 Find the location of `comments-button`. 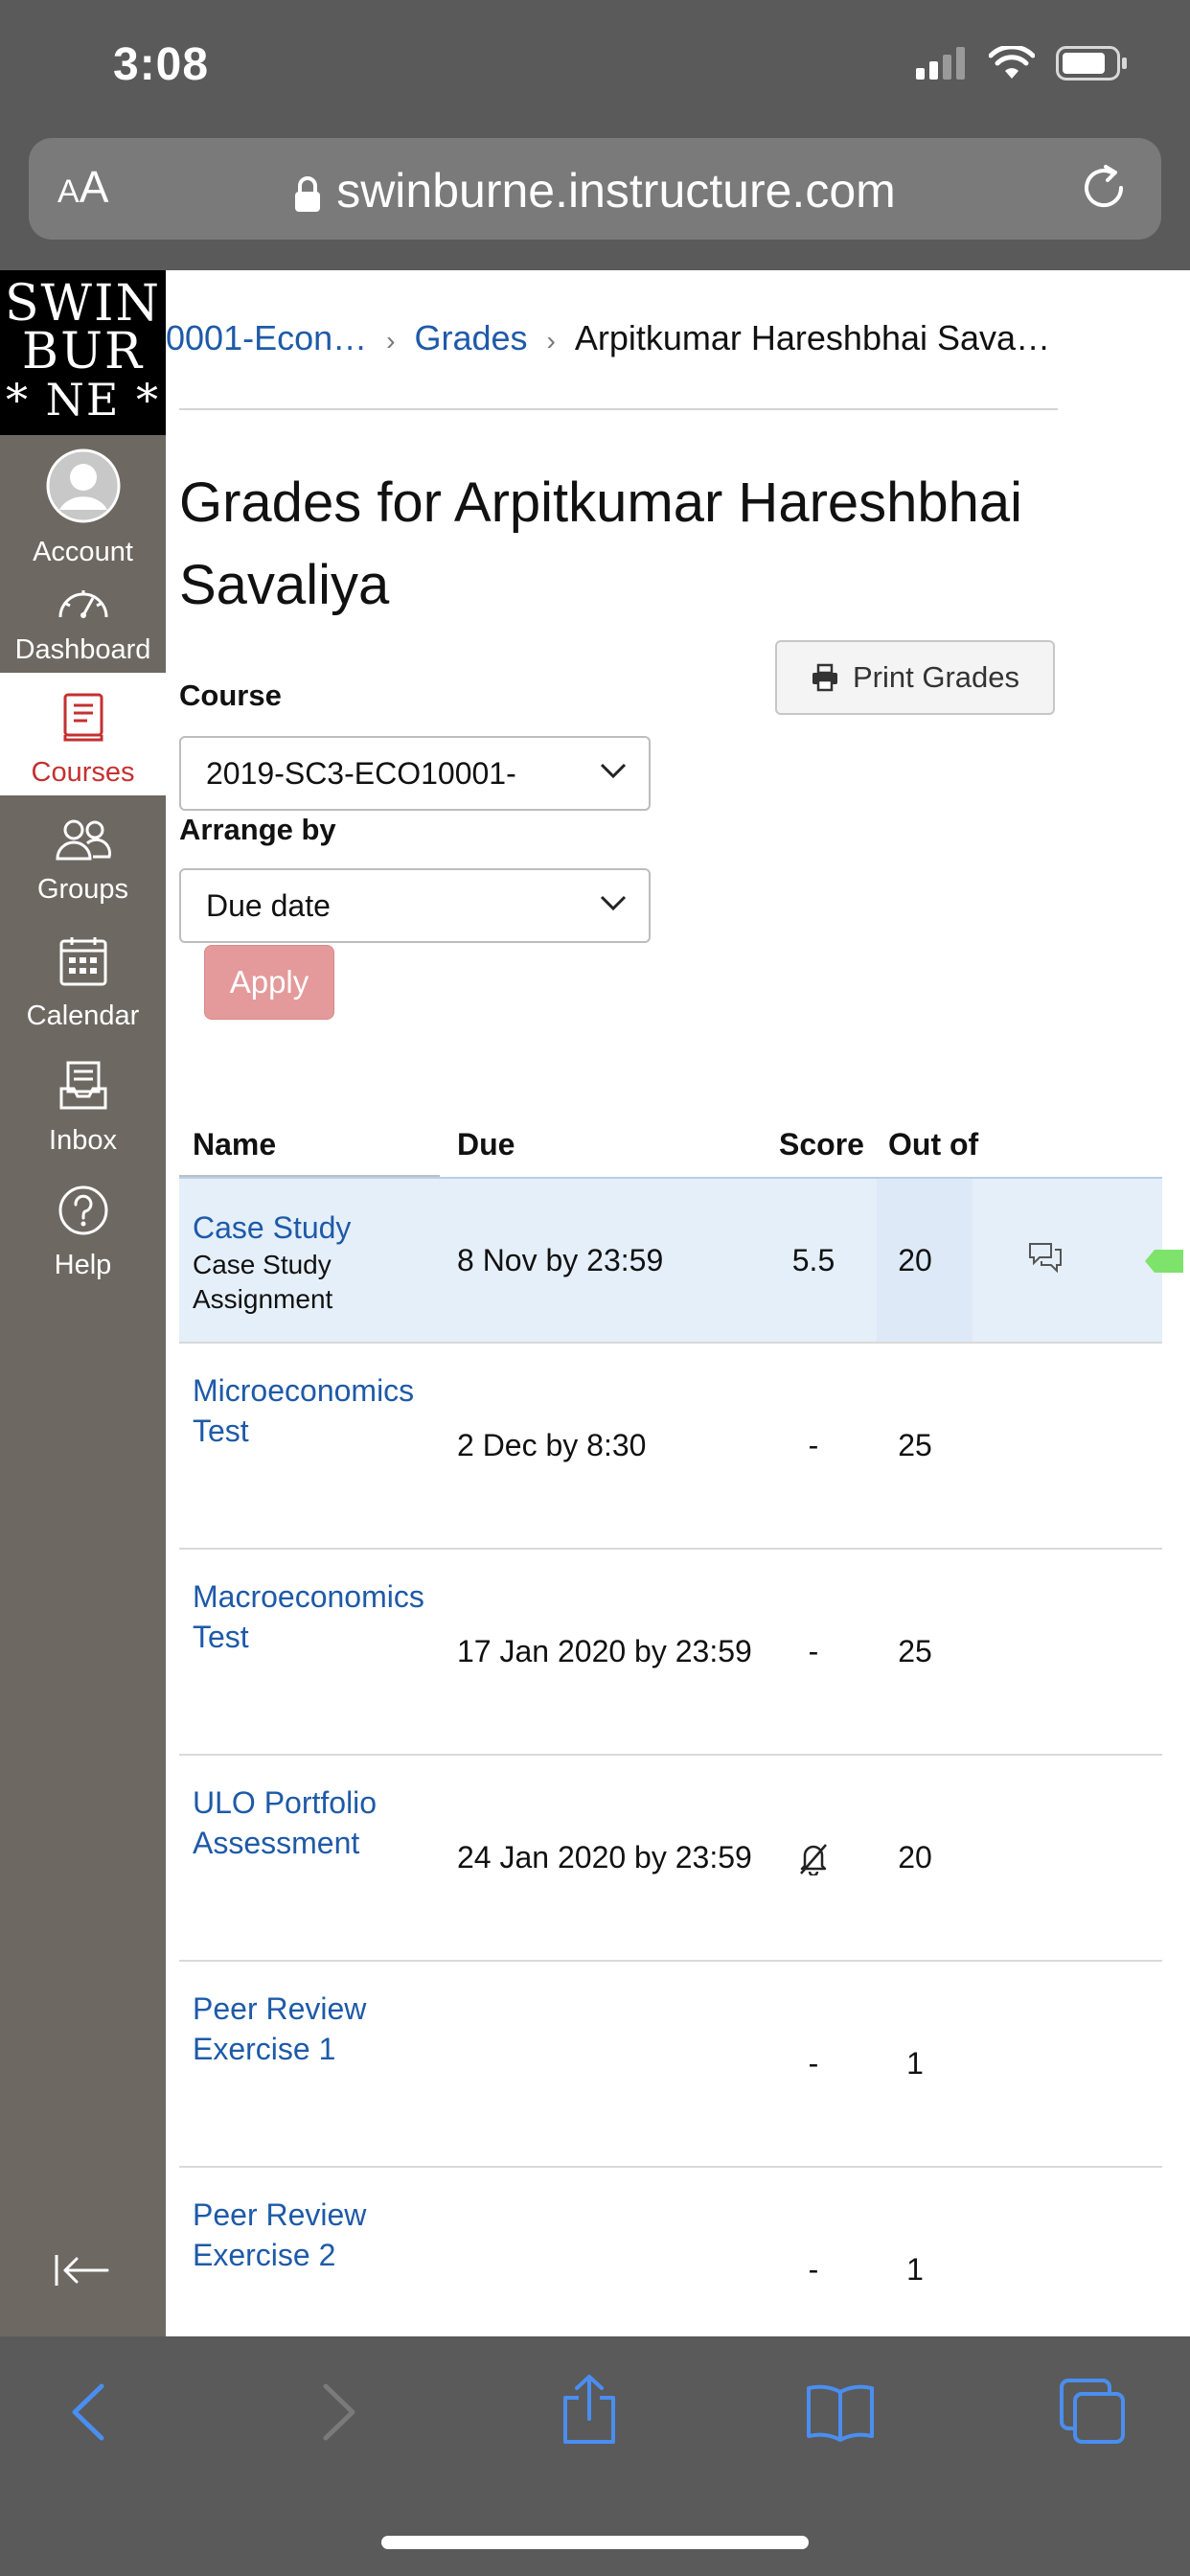

comments-button is located at coordinates (1045, 1259).